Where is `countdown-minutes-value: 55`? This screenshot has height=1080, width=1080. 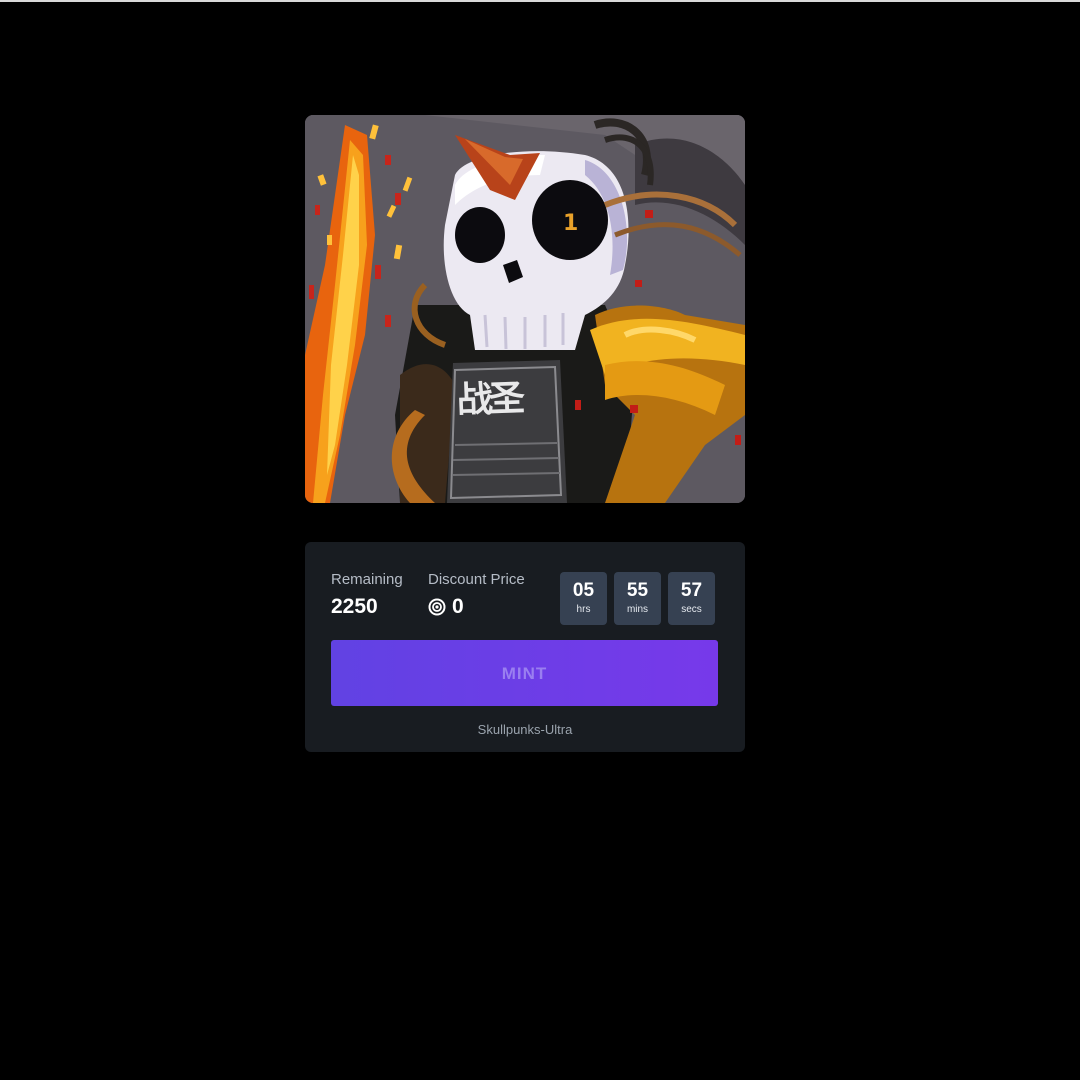
countdown-minutes-value: 55 is located at coordinates (637, 590).